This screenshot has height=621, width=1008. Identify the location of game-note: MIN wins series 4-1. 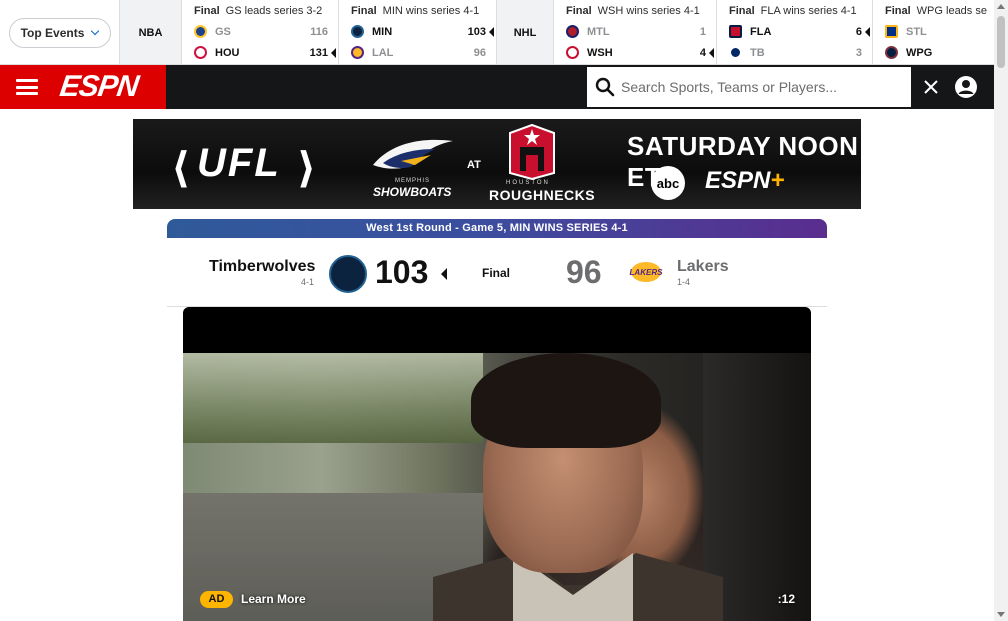
(431, 11).